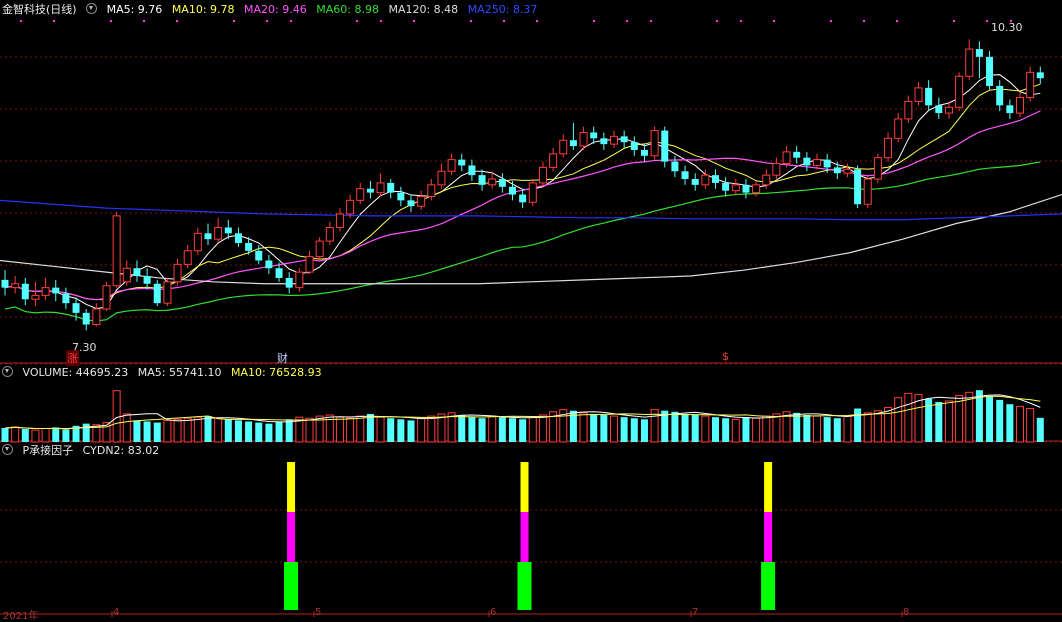 This screenshot has height=622, width=1062. What do you see at coordinates (725, 356) in the screenshot?
I see `dollar-tag: $` at bounding box center [725, 356].